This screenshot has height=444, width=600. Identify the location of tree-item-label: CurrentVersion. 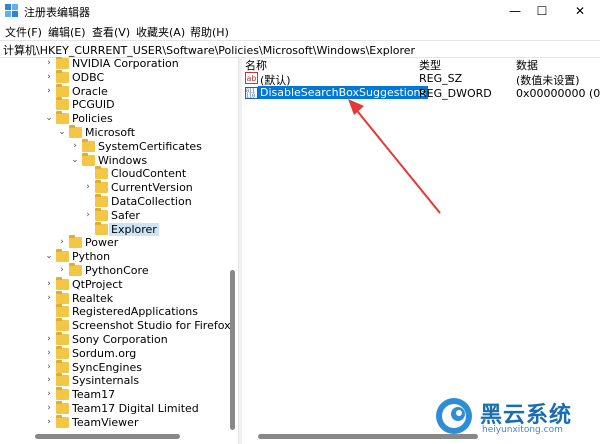
(152, 188).